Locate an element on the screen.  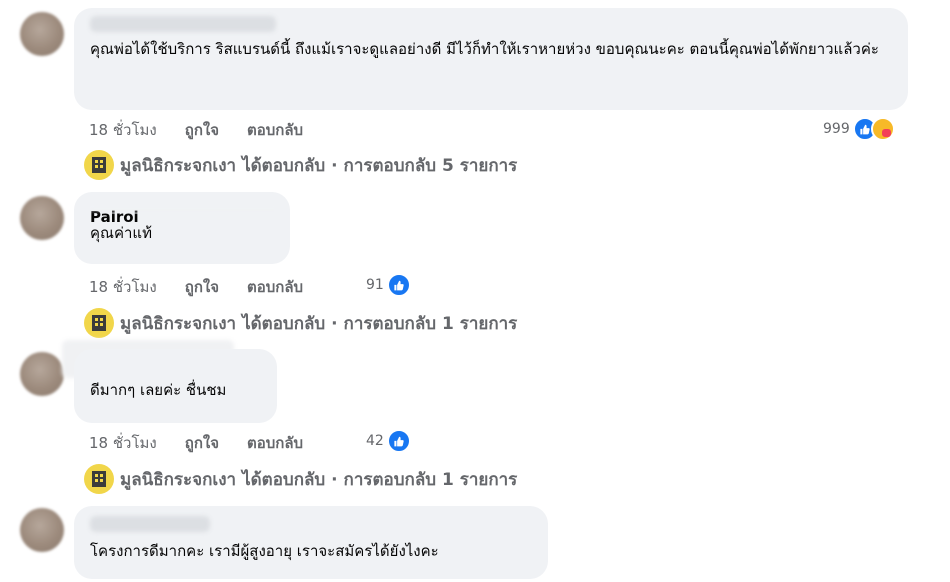
comment-bubble: ดีมากๆ เลยค่ะ ชื่นชม is located at coordinates (175, 386).